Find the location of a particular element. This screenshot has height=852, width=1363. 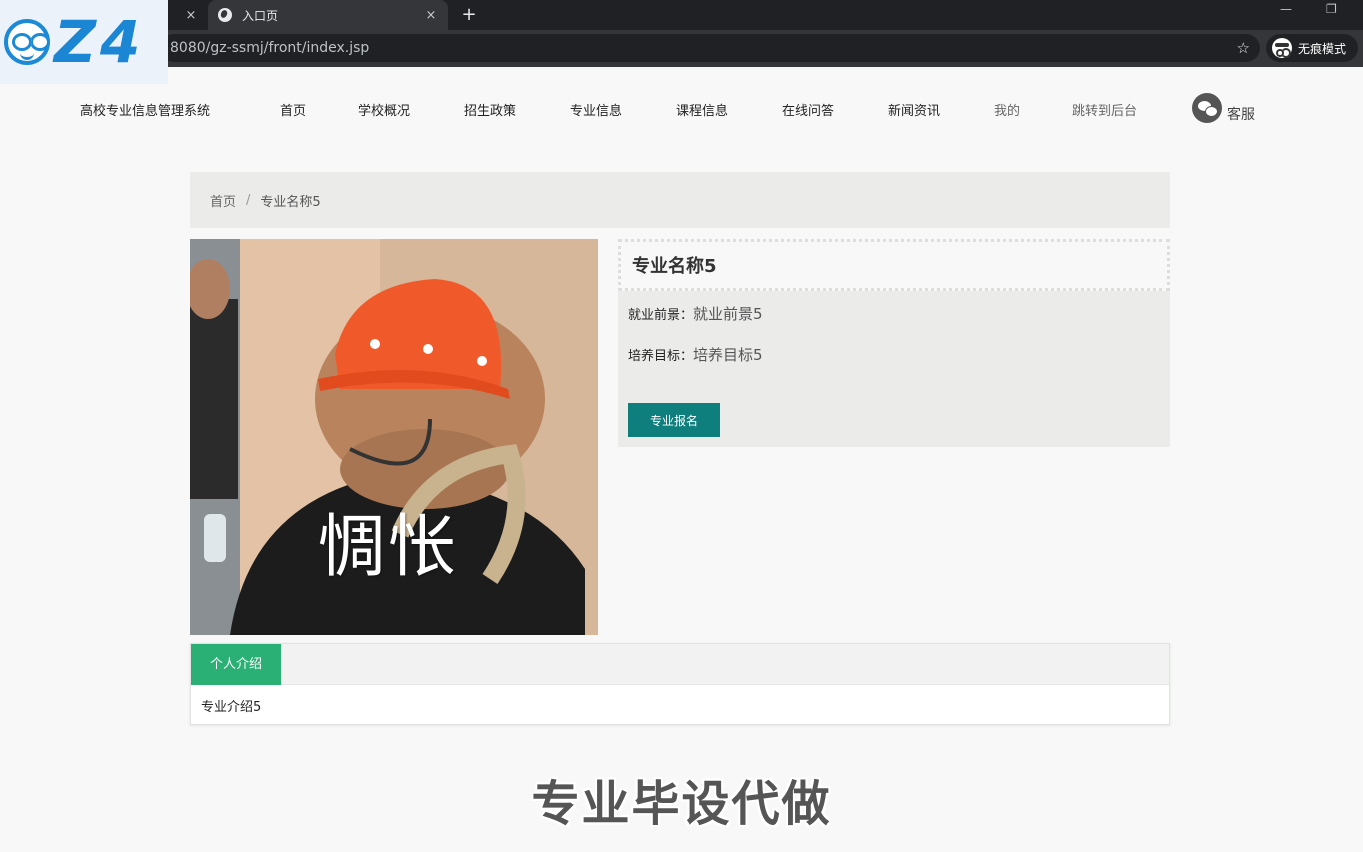

nav-item-admin: 跳转到后台 is located at coordinates (1104, 109).